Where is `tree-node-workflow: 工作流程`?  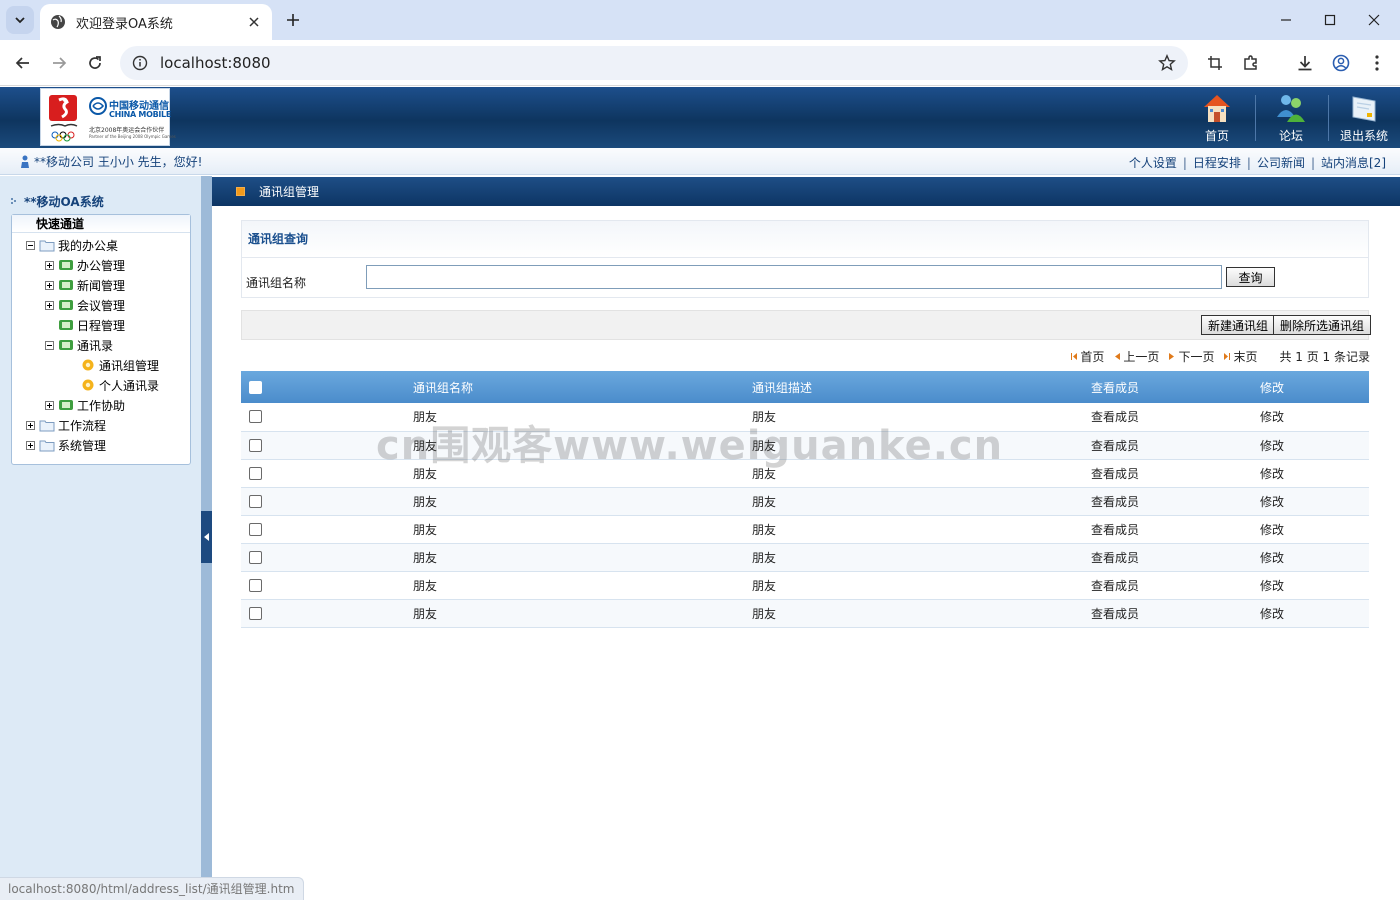
tree-node-workflow: 工作流程 is located at coordinates (66, 425).